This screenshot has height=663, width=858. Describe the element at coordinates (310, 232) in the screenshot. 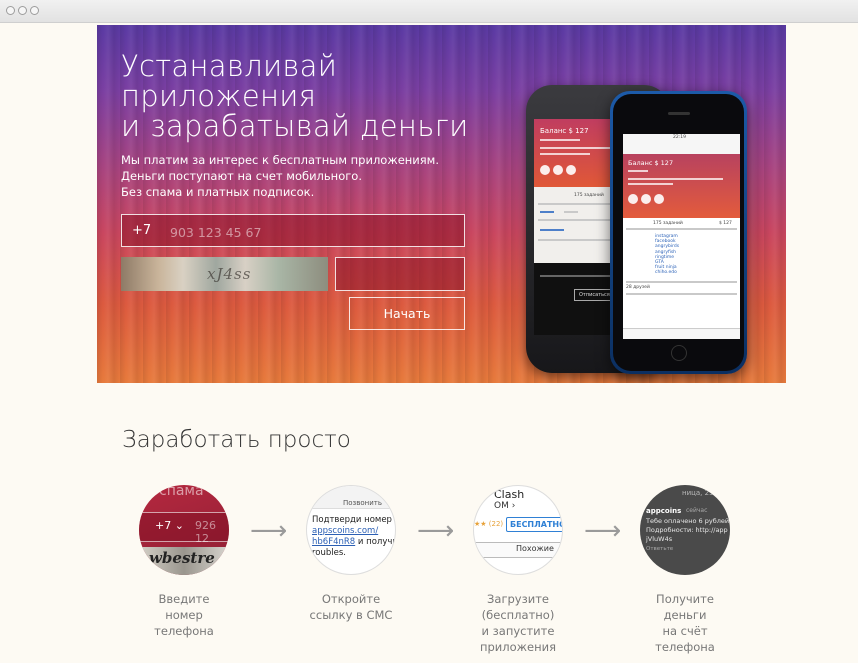

I see `phone-input` at that location.